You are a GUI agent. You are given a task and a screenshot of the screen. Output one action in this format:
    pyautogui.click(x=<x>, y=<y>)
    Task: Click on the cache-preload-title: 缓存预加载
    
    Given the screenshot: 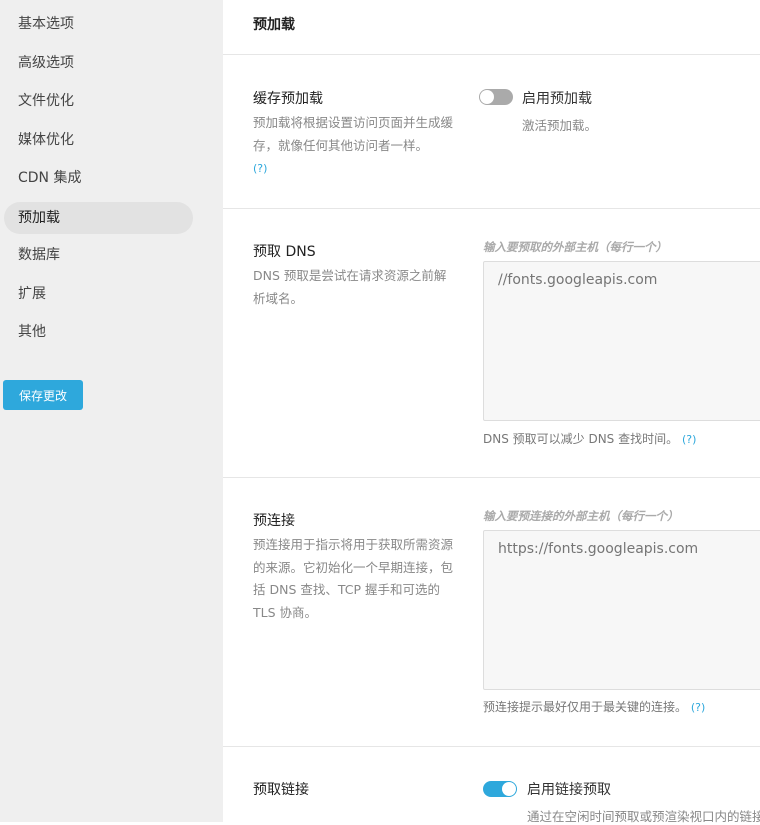 What is the action you would take?
    pyautogui.click(x=288, y=99)
    